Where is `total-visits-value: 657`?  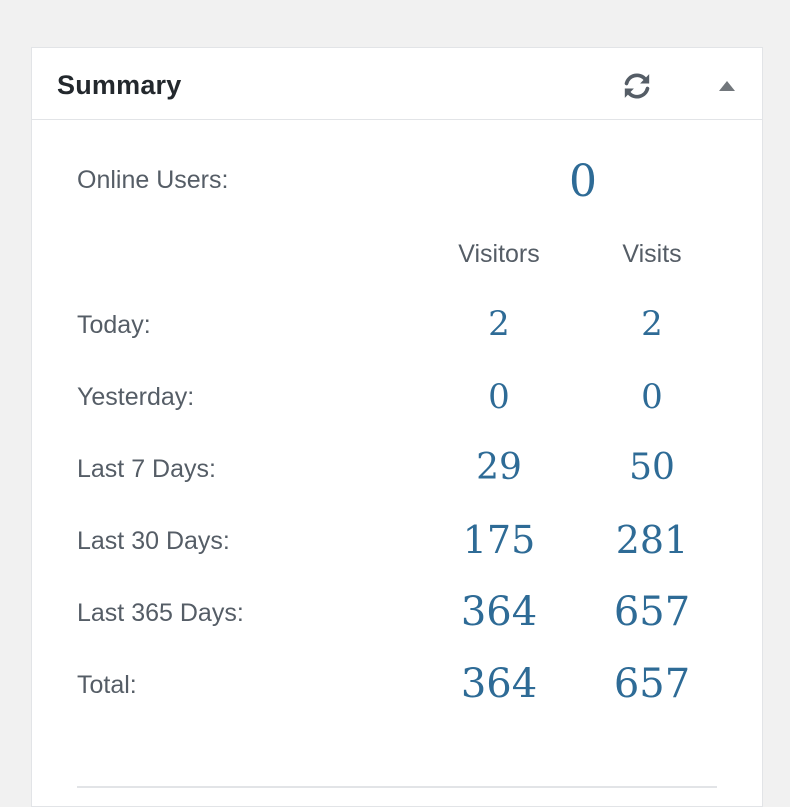
total-visits-value: 657 is located at coordinates (652, 684).